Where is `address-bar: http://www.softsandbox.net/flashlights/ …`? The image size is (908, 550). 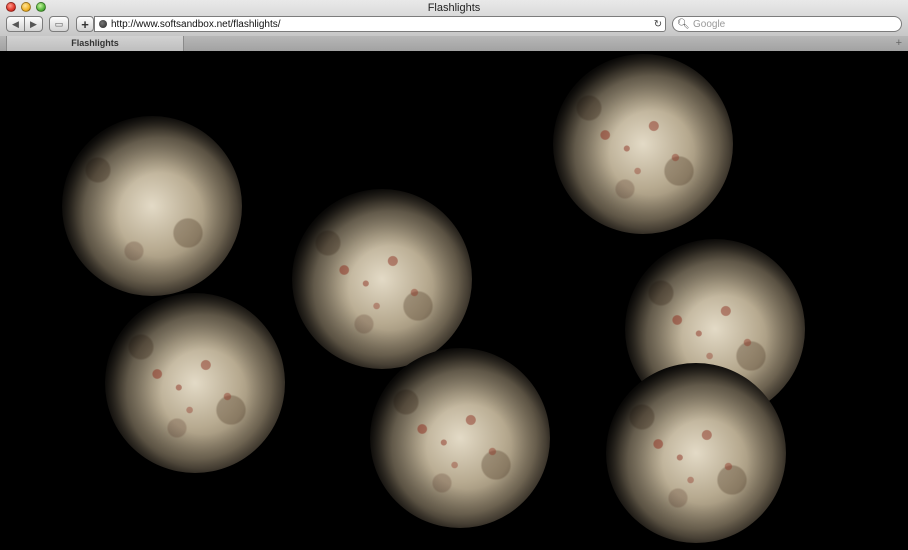 address-bar: http://www.softsandbox.net/flashlights/ … is located at coordinates (380, 24).